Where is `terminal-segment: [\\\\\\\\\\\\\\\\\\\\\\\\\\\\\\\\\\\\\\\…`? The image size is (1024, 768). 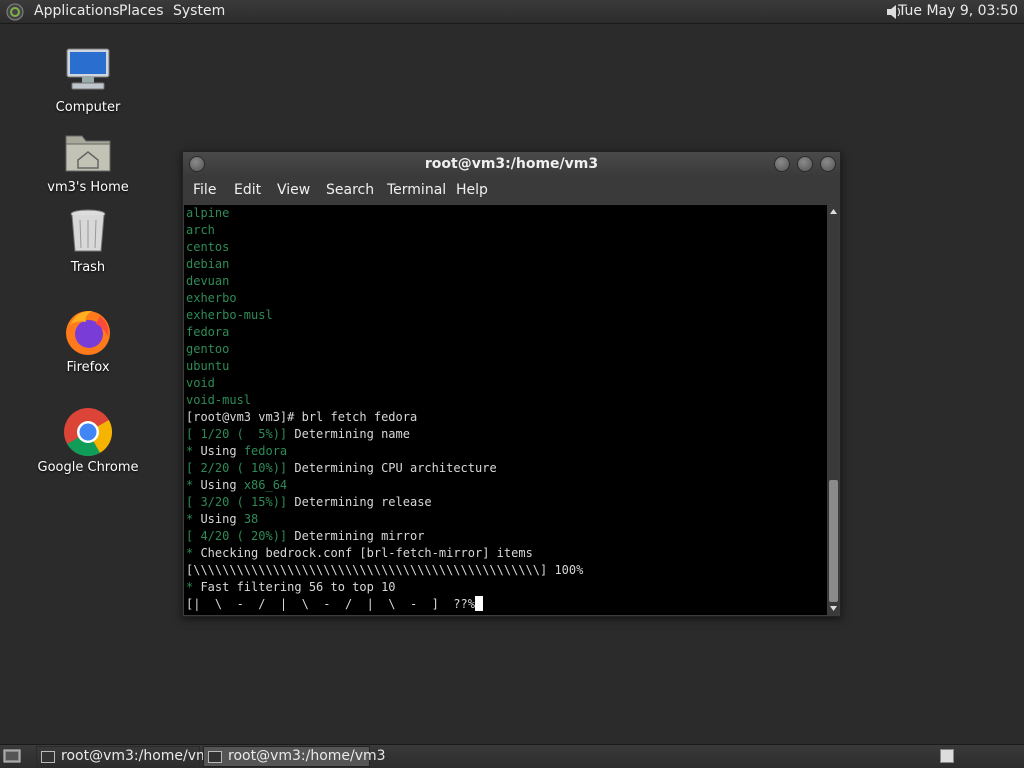 terminal-segment: [\\\\\\\\\\\\\\\\\\\\\\\\\\\\\\\\\\\\\\\… is located at coordinates (385, 570).